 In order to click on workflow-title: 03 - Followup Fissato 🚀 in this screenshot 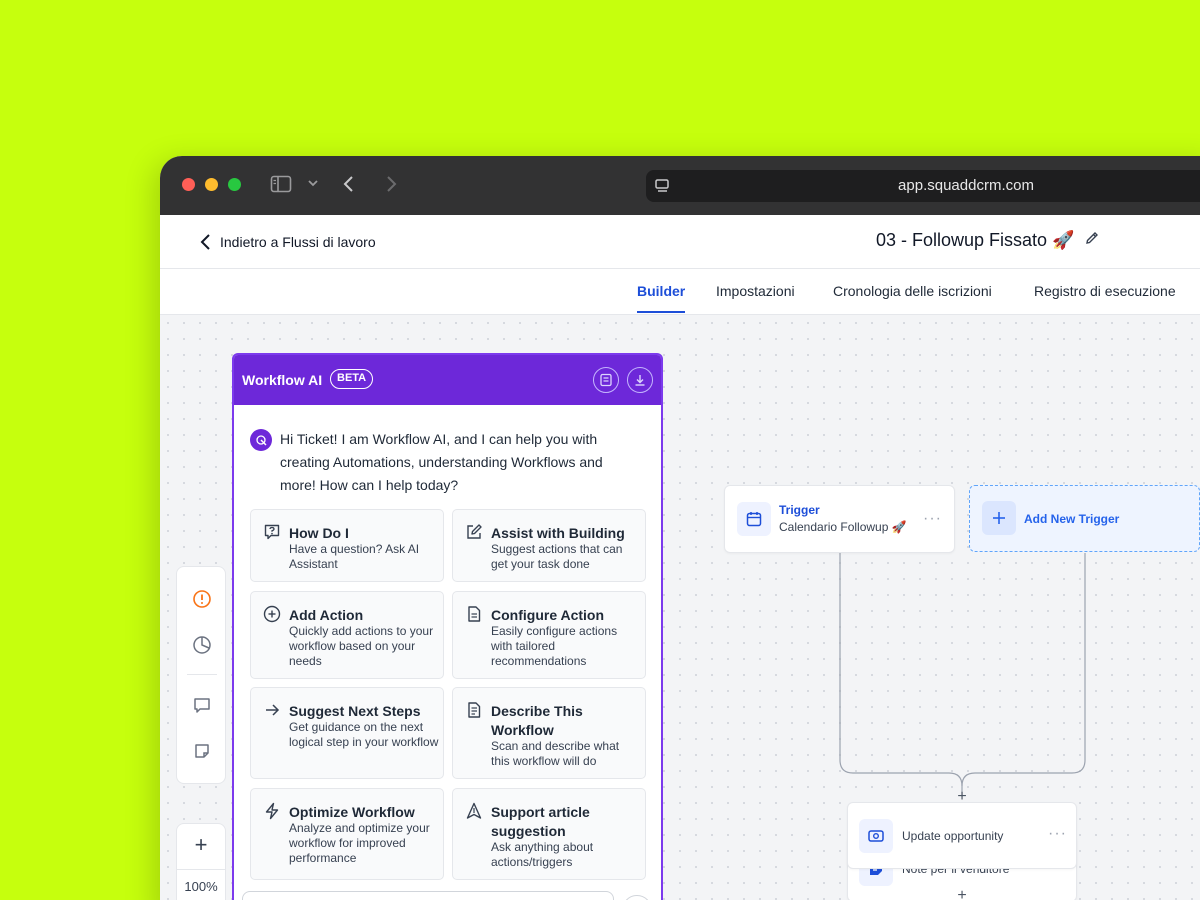, I will do `click(988, 240)`.